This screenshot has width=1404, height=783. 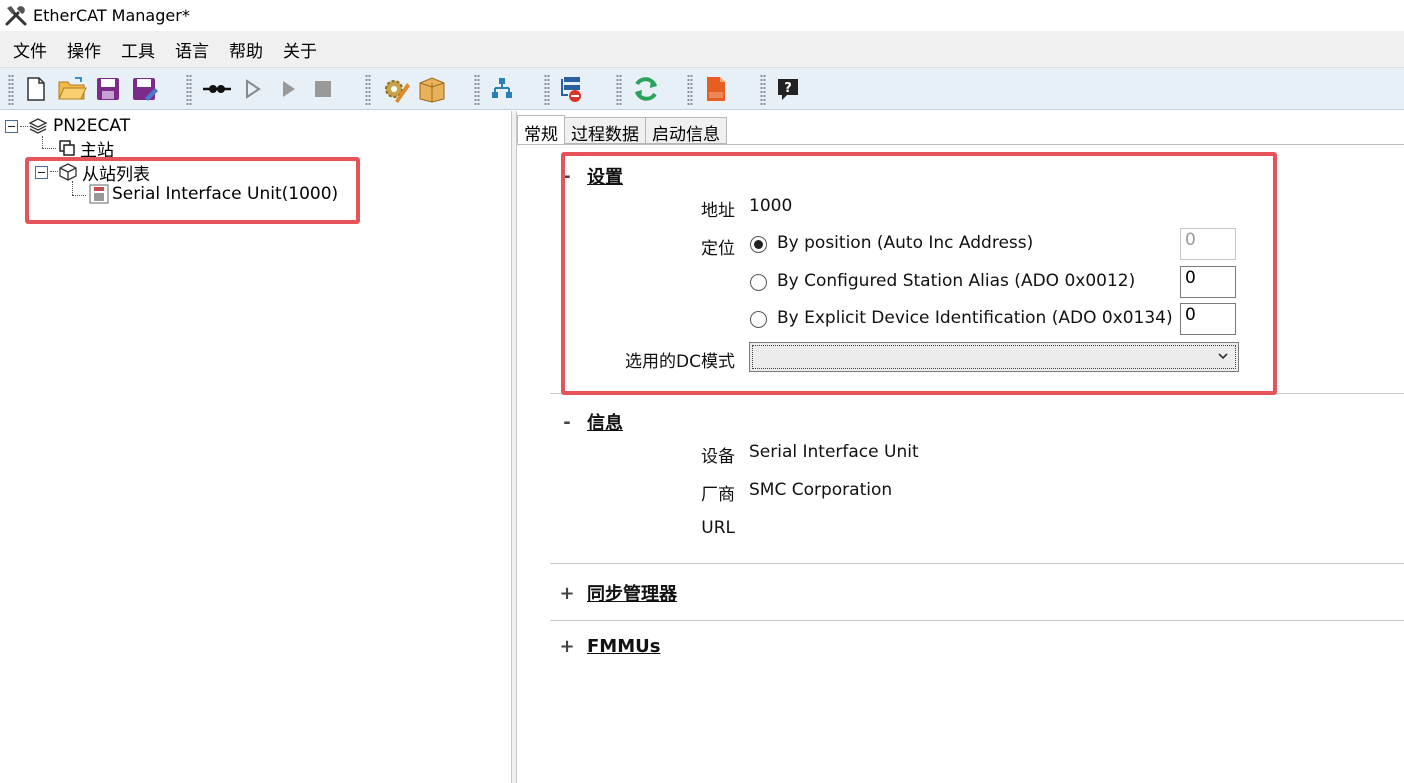 I want to click on tab-strip: 常规 过程数据 启动信息, so click(x=622, y=130).